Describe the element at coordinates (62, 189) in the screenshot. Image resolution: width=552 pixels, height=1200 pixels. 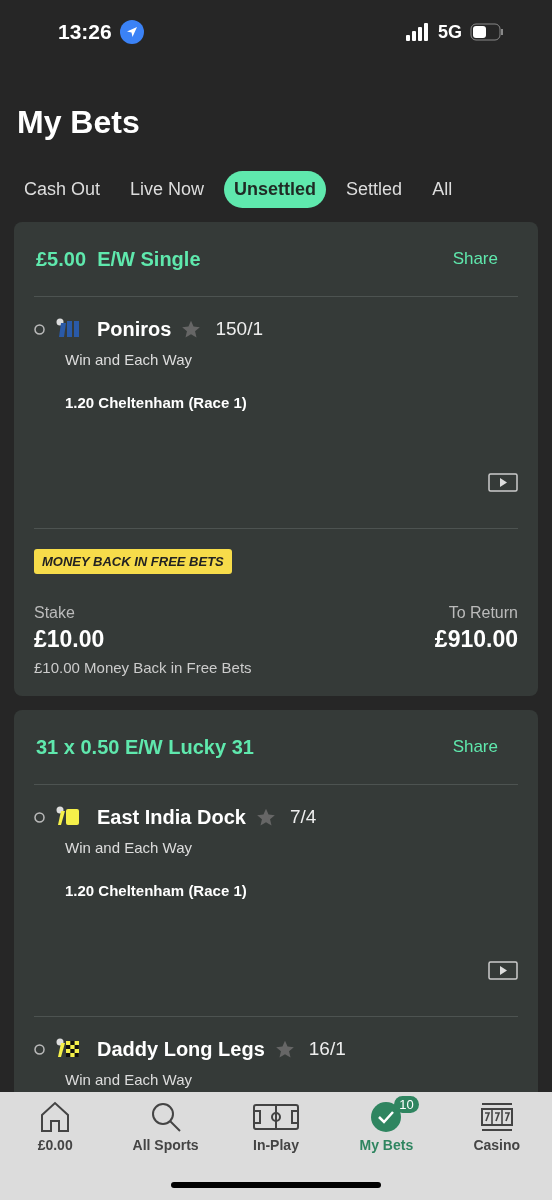
I see `filter-tab: Cash Out` at that location.